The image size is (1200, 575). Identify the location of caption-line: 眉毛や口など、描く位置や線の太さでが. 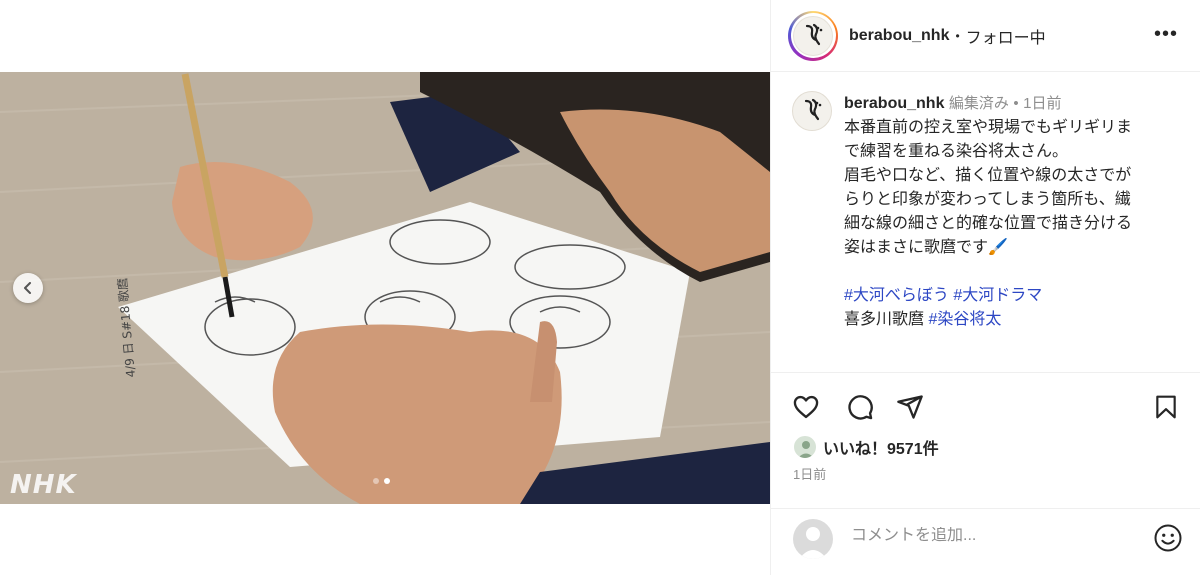
(988, 175).